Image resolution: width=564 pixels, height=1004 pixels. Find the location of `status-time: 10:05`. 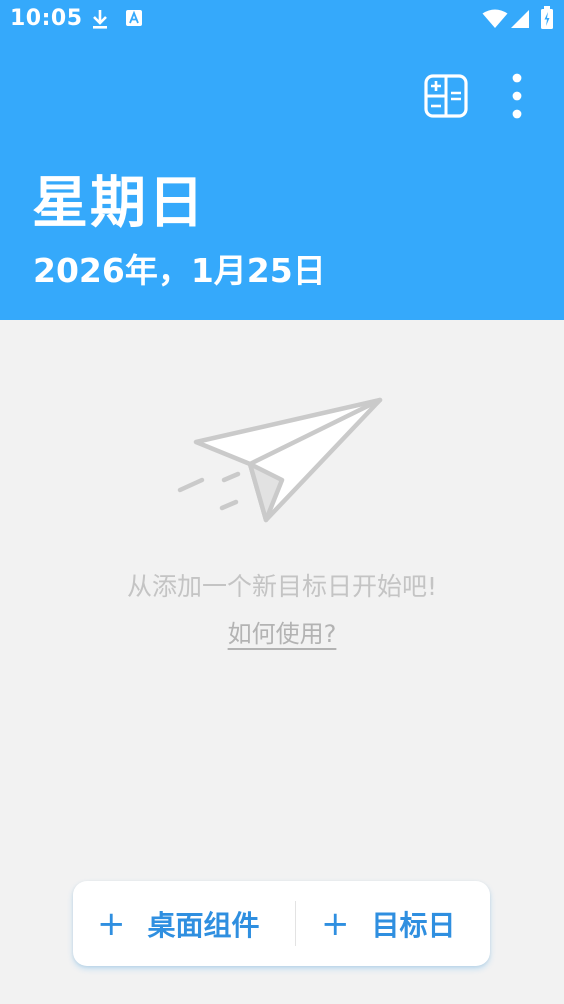

status-time: 10:05 is located at coordinates (46, 18).